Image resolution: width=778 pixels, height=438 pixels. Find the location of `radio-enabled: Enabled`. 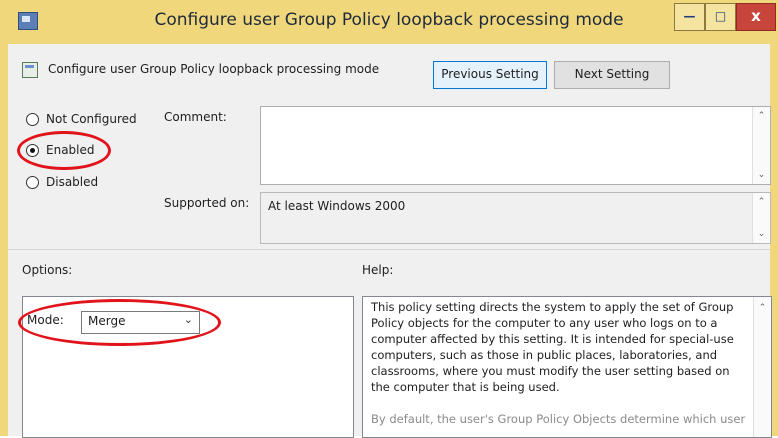

radio-enabled: Enabled is located at coordinates (60, 150).